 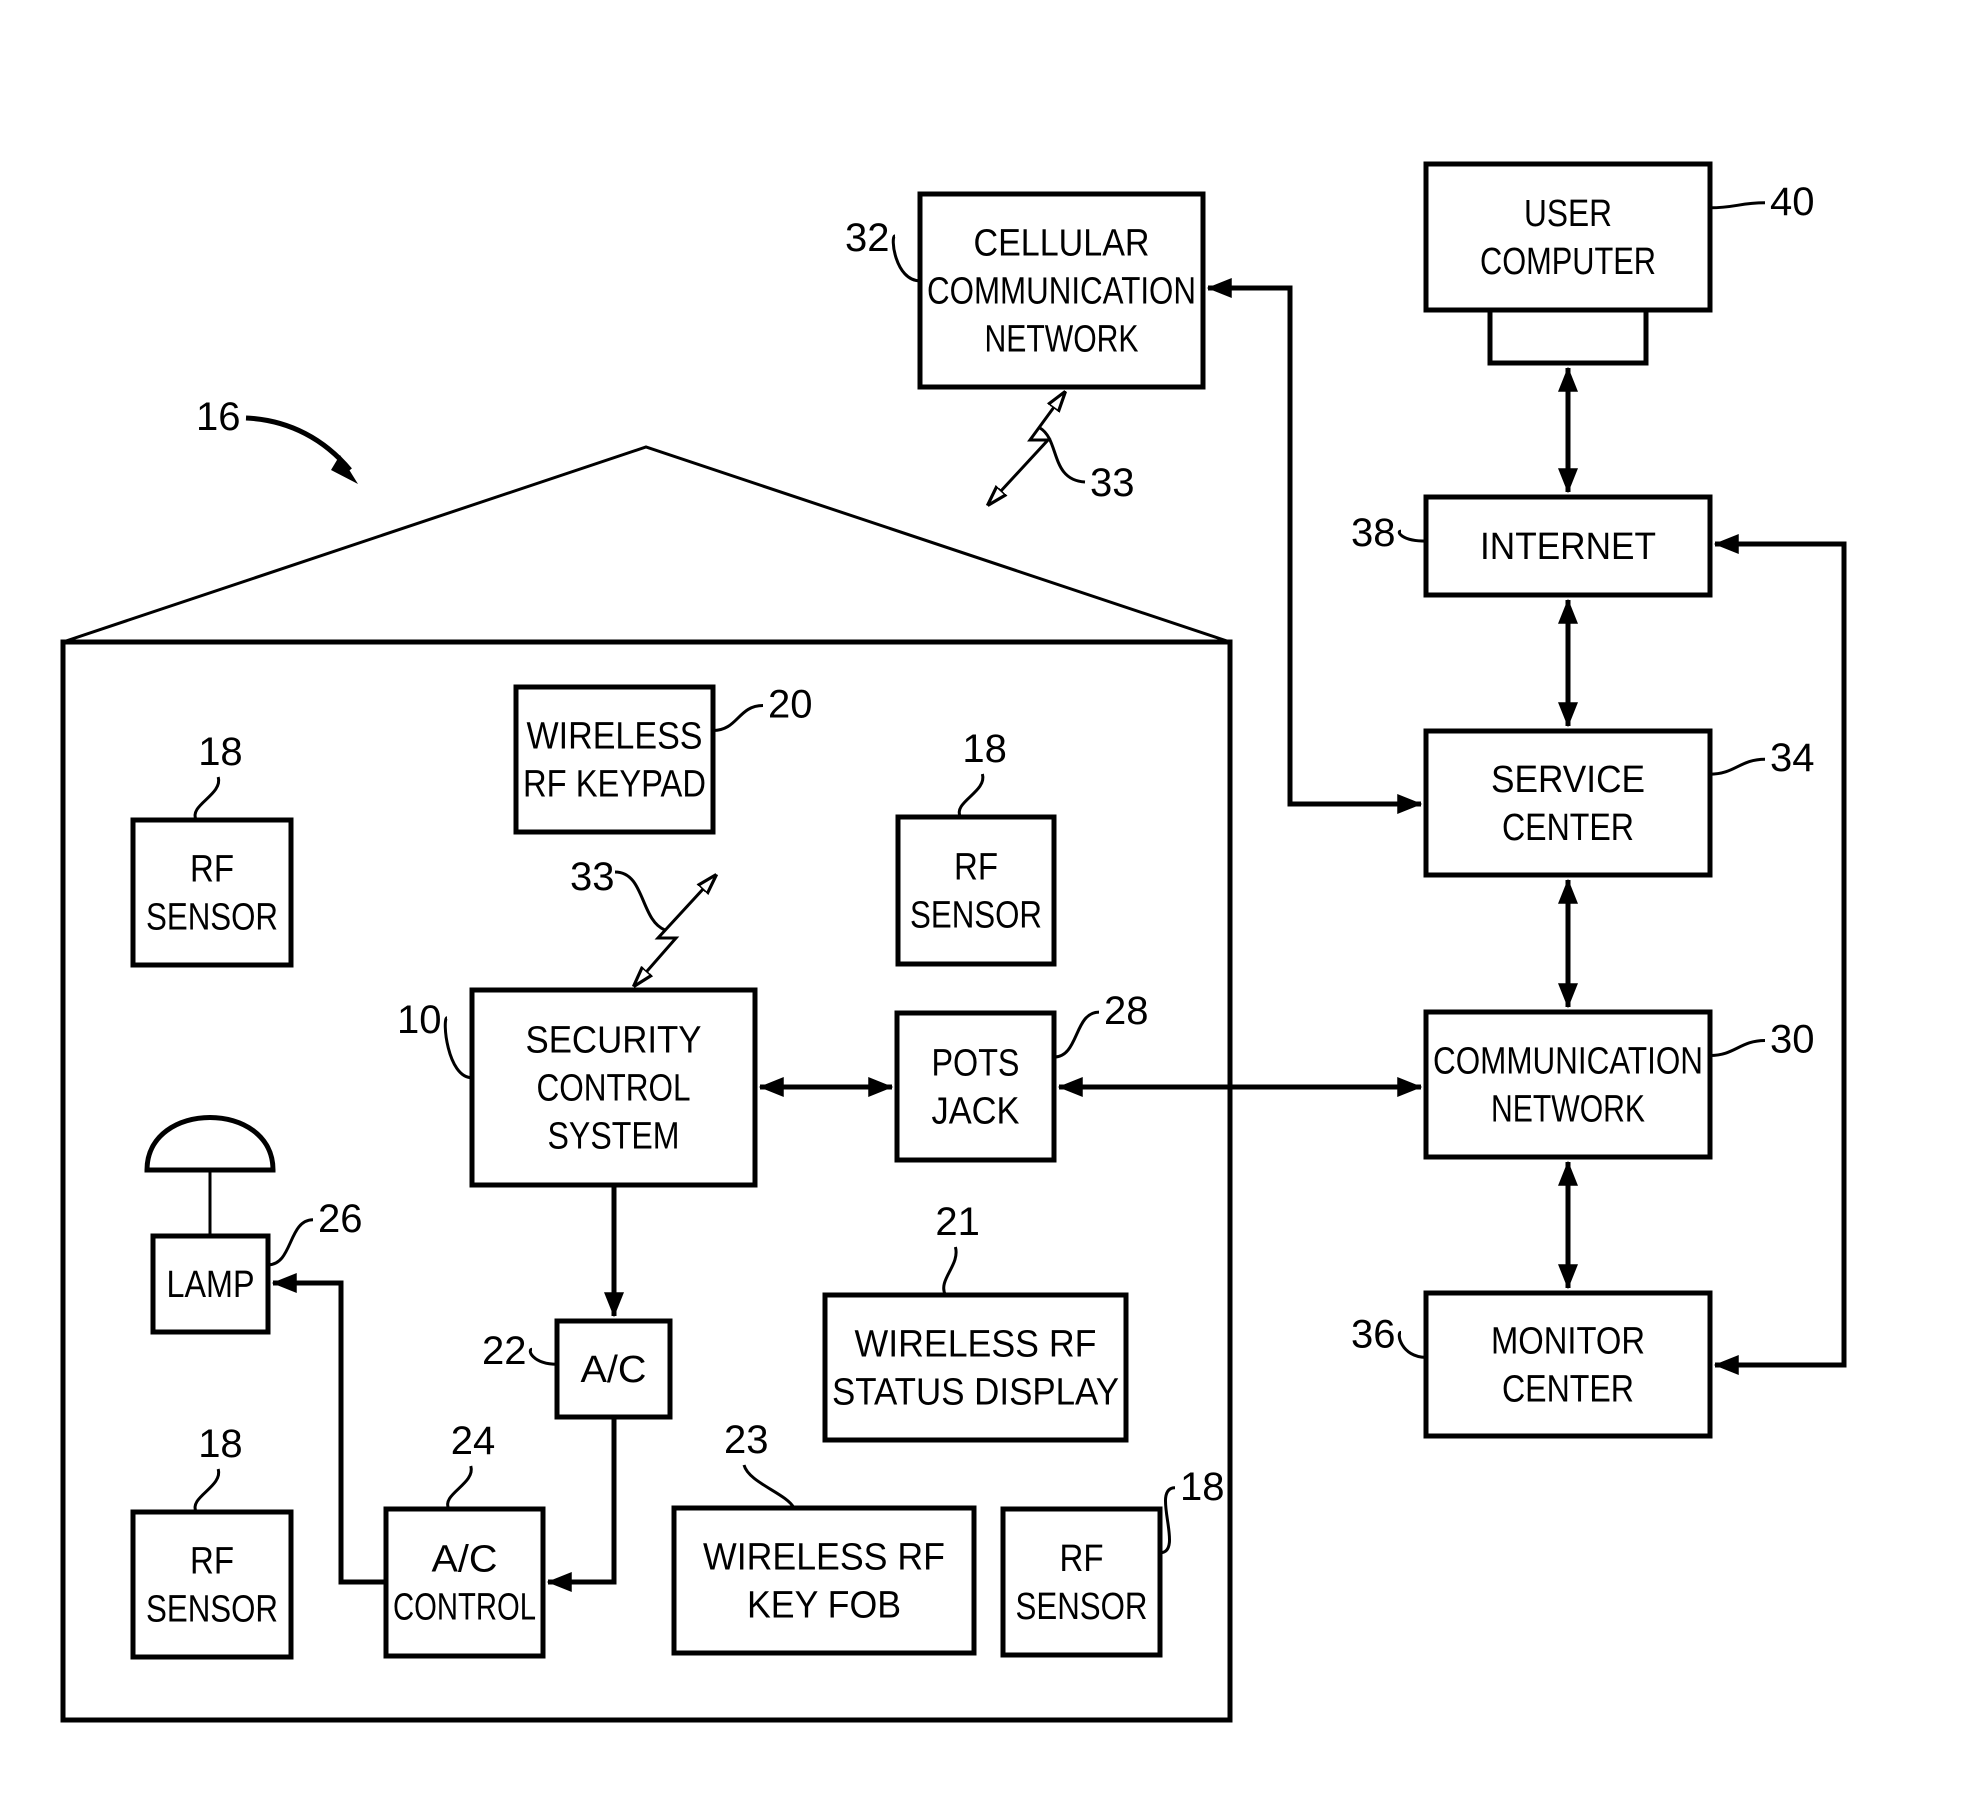 What do you see at coordinates (976, 1345) in the screenshot?
I see `status-display-label-line: WIRELESS RF` at bounding box center [976, 1345].